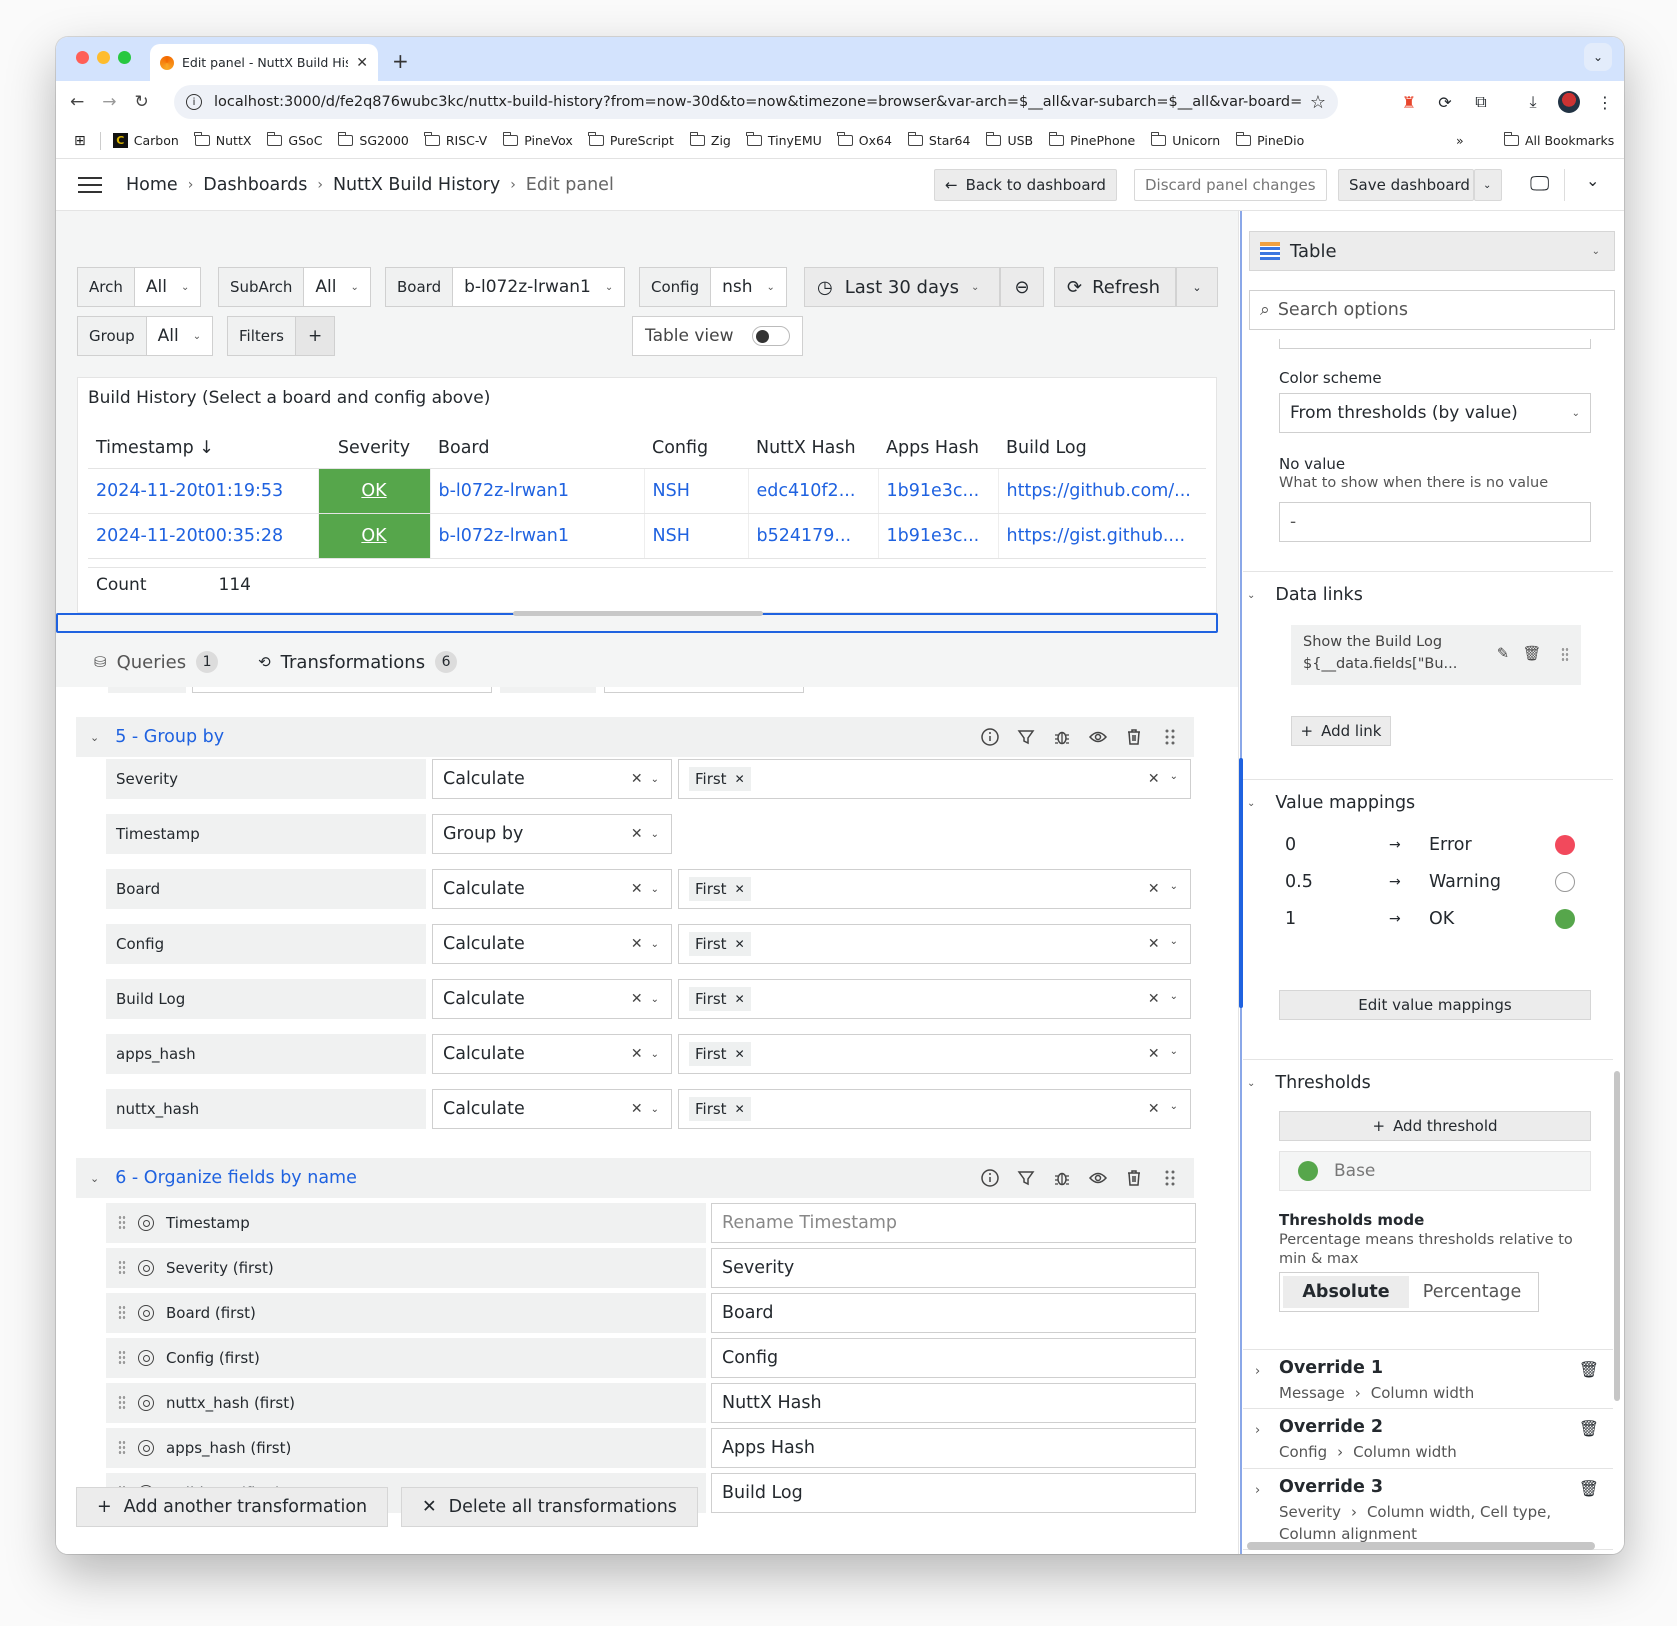 This screenshot has width=1677, height=1626. Describe the element at coordinates (139, 287) in the screenshot. I see `variable-arch: Arch All ⌄` at that location.